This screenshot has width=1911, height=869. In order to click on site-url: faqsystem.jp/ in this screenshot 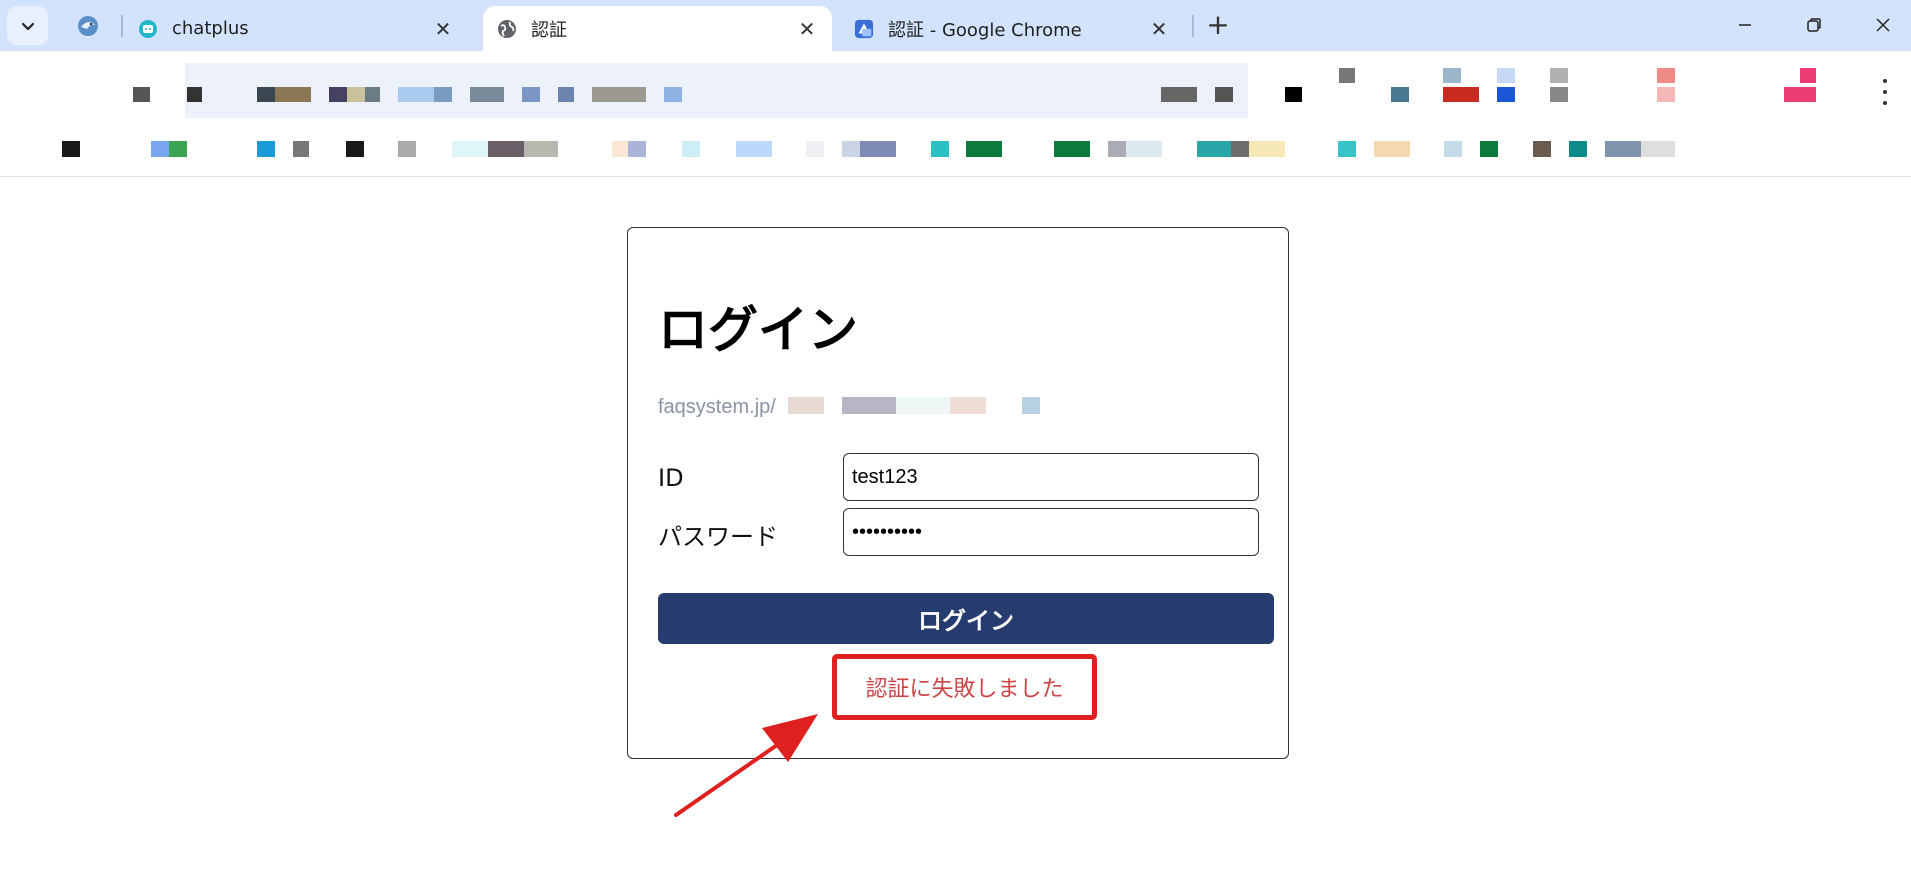, I will do `click(717, 407)`.